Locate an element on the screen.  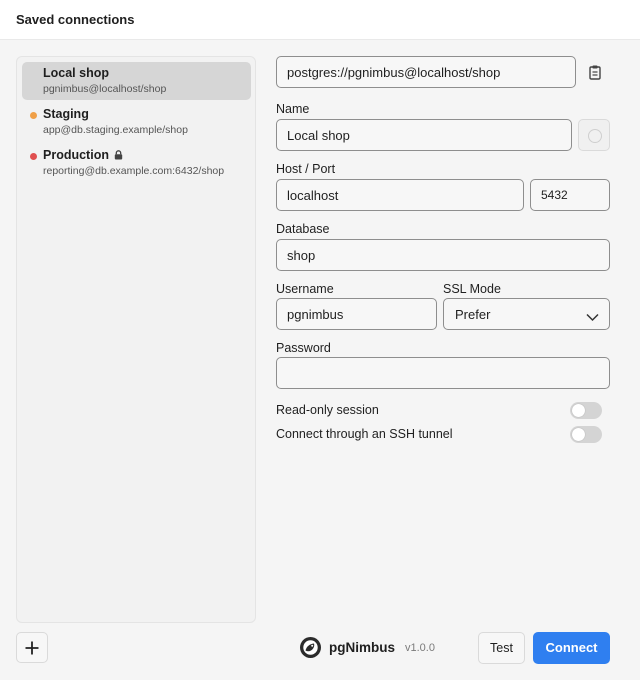
color-circle-icon is located at coordinates (595, 136).